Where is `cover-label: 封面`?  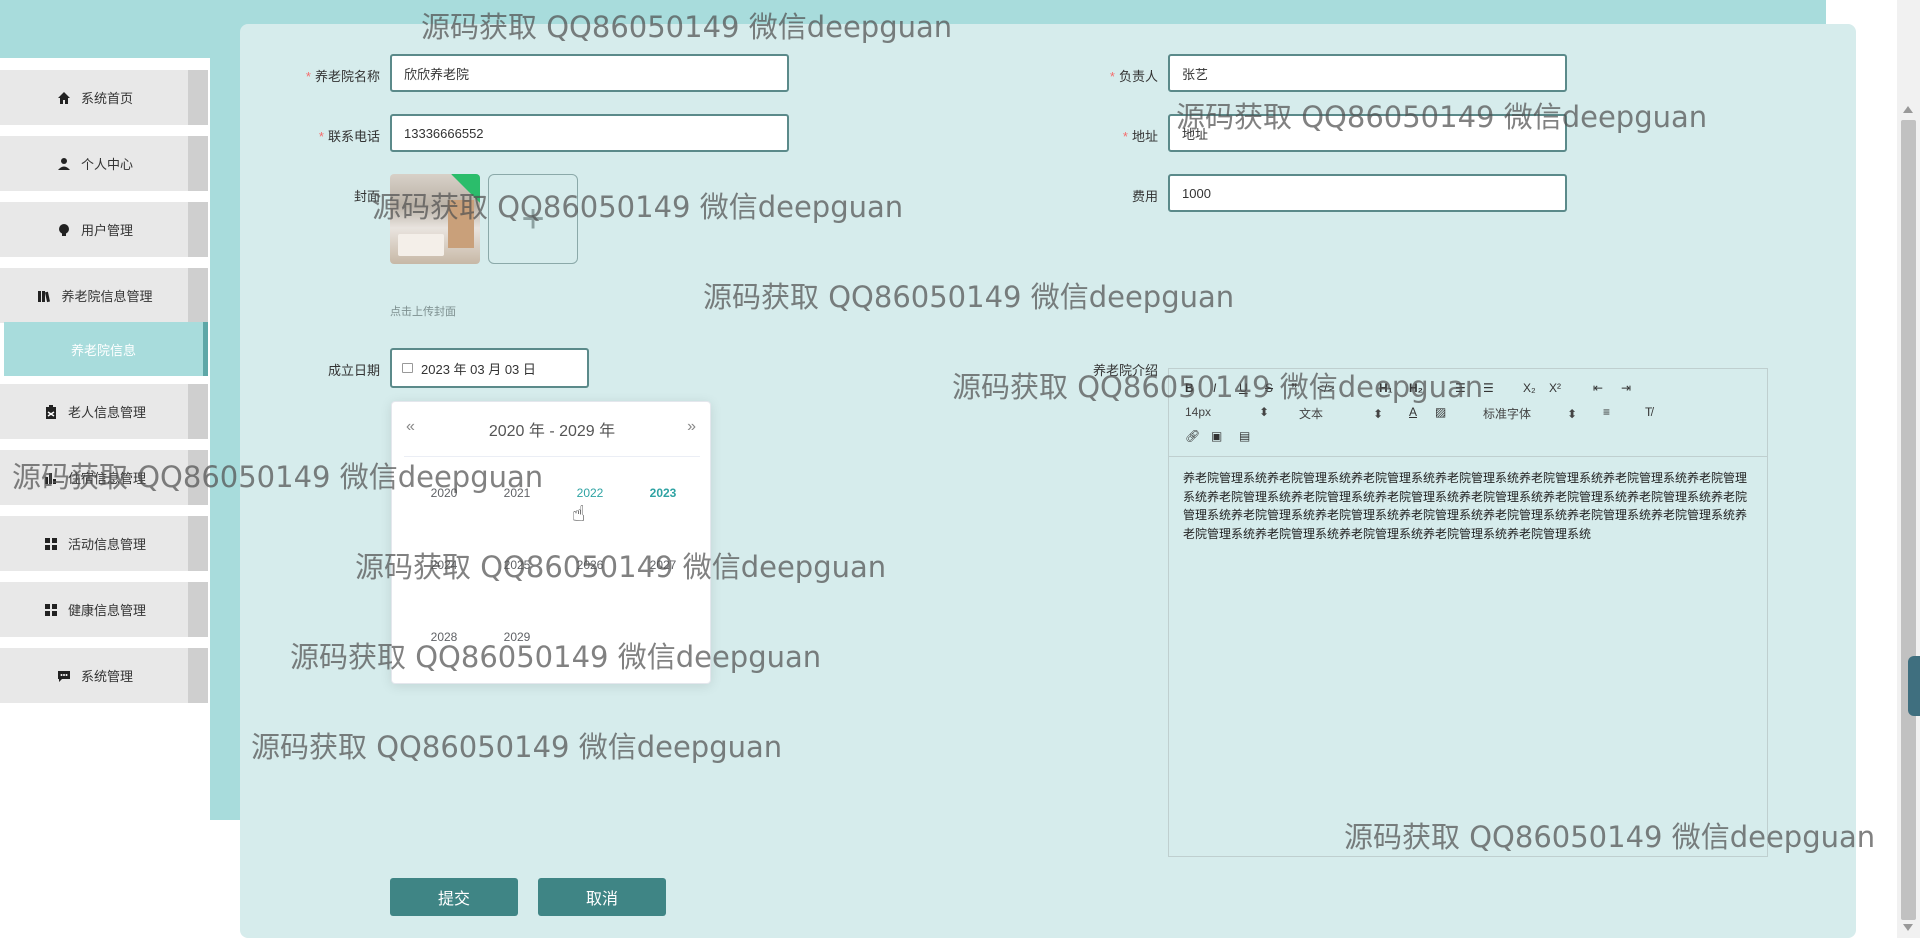 cover-label: 封面 is located at coordinates (366, 196).